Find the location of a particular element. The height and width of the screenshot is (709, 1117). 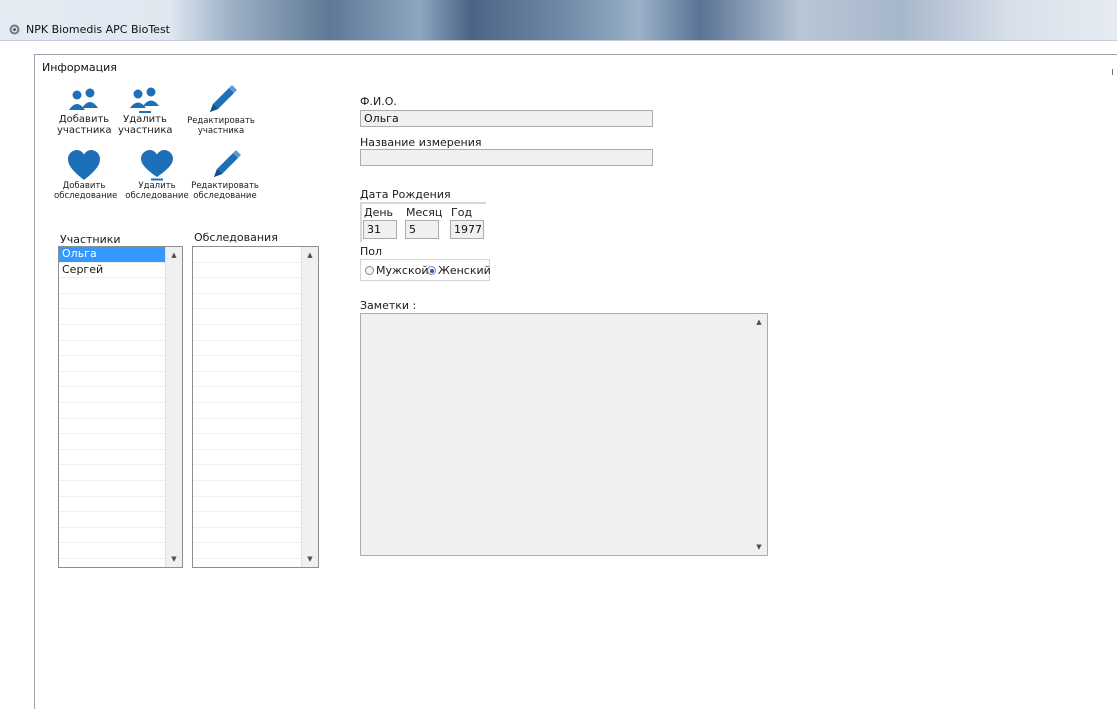

month-field: 5 is located at coordinates (422, 229).